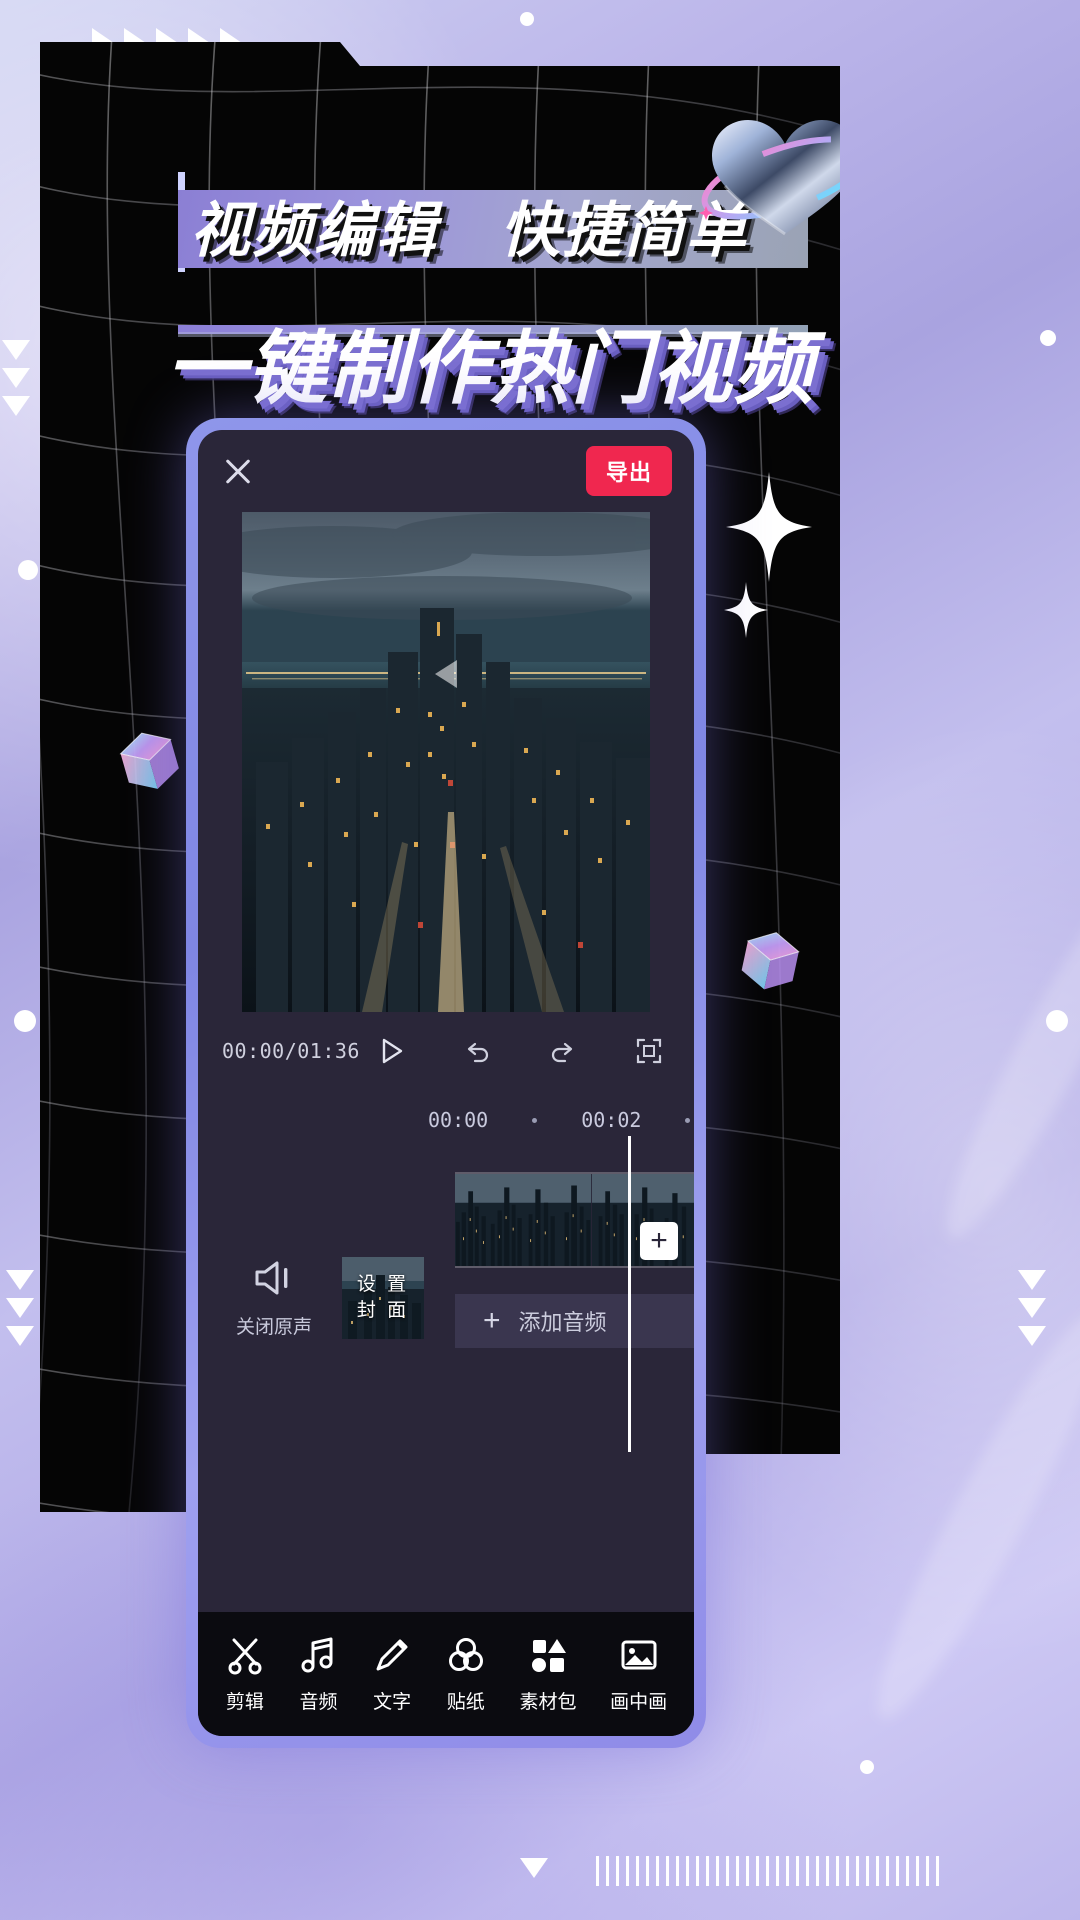  Describe the element at coordinates (492, 1320) in the screenshot. I see `plus-icon: +` at that location.